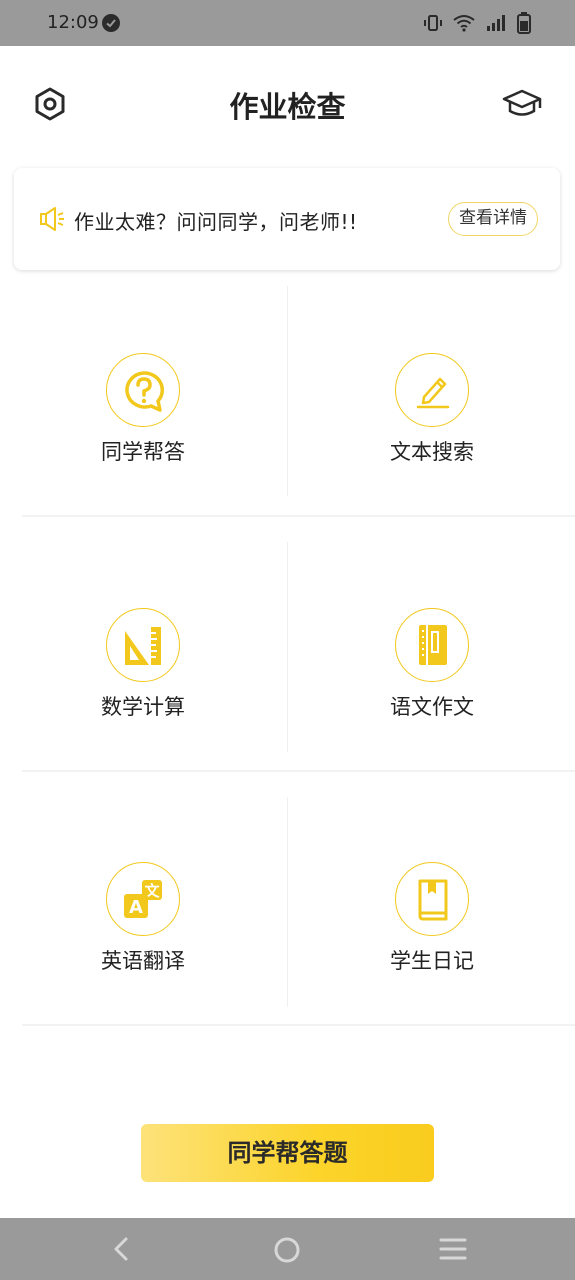 Image resolution: width=575 pixels, height=1280 pixels. What do you see at coordinates (524, 23) in the screenshot?
I see `battery-icon` at bounding box center [524, 23].